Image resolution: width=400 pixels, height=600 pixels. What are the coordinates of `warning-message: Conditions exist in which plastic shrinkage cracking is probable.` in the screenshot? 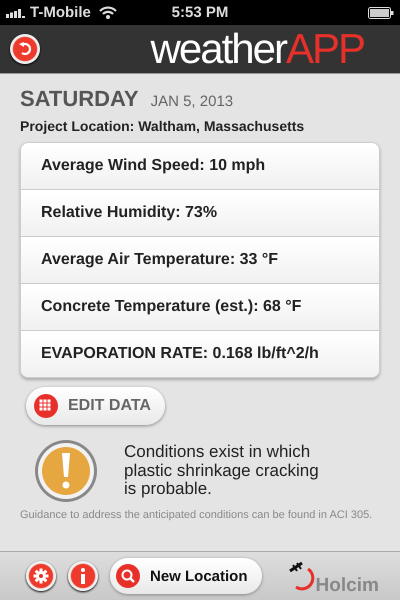 It's located at (222, 471).